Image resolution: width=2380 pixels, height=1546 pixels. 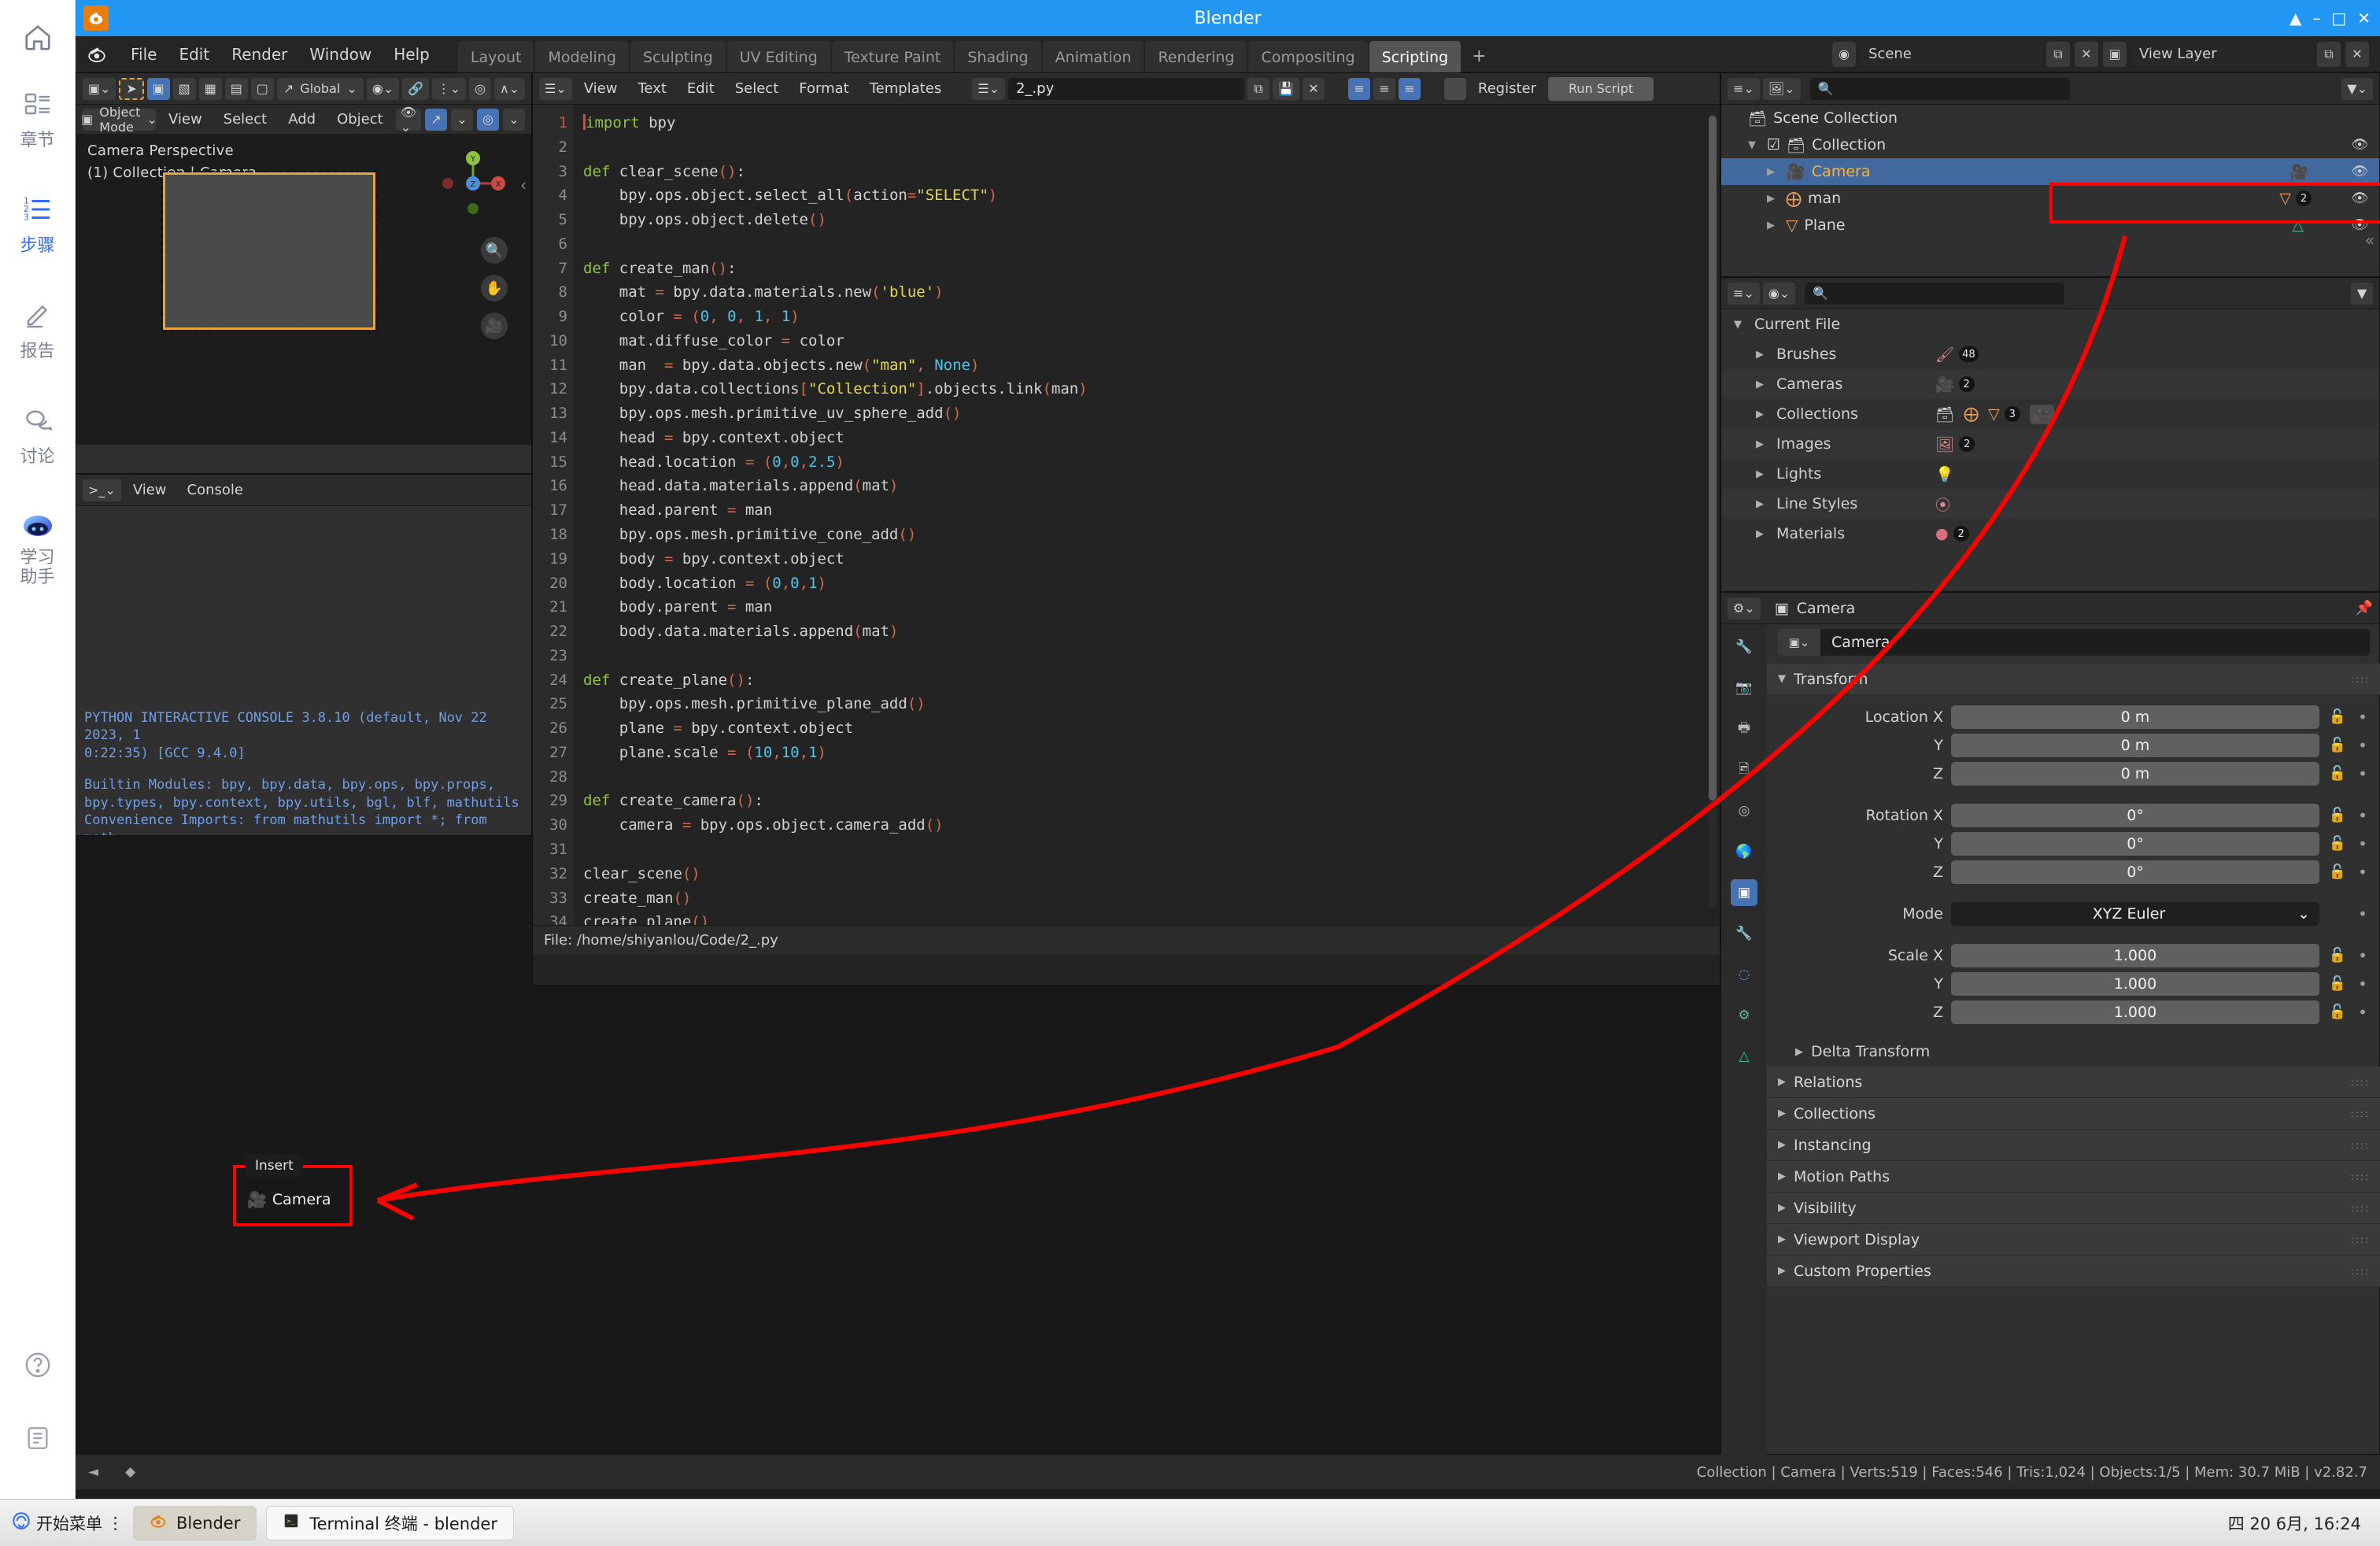 What do you see at coordinates (1196, 56) in the screenshot?
I see `tab-rendering: Rendering` at bounding box center [1196, 56].